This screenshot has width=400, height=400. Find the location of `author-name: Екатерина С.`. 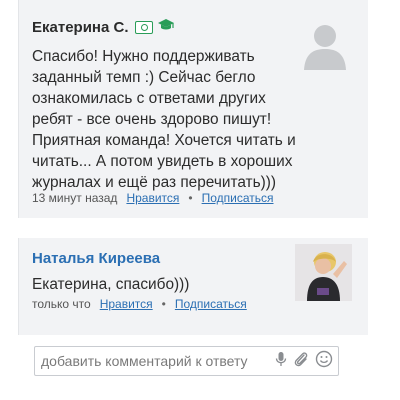

author-name: Екатерина С. is located at coordinates (80, 27).